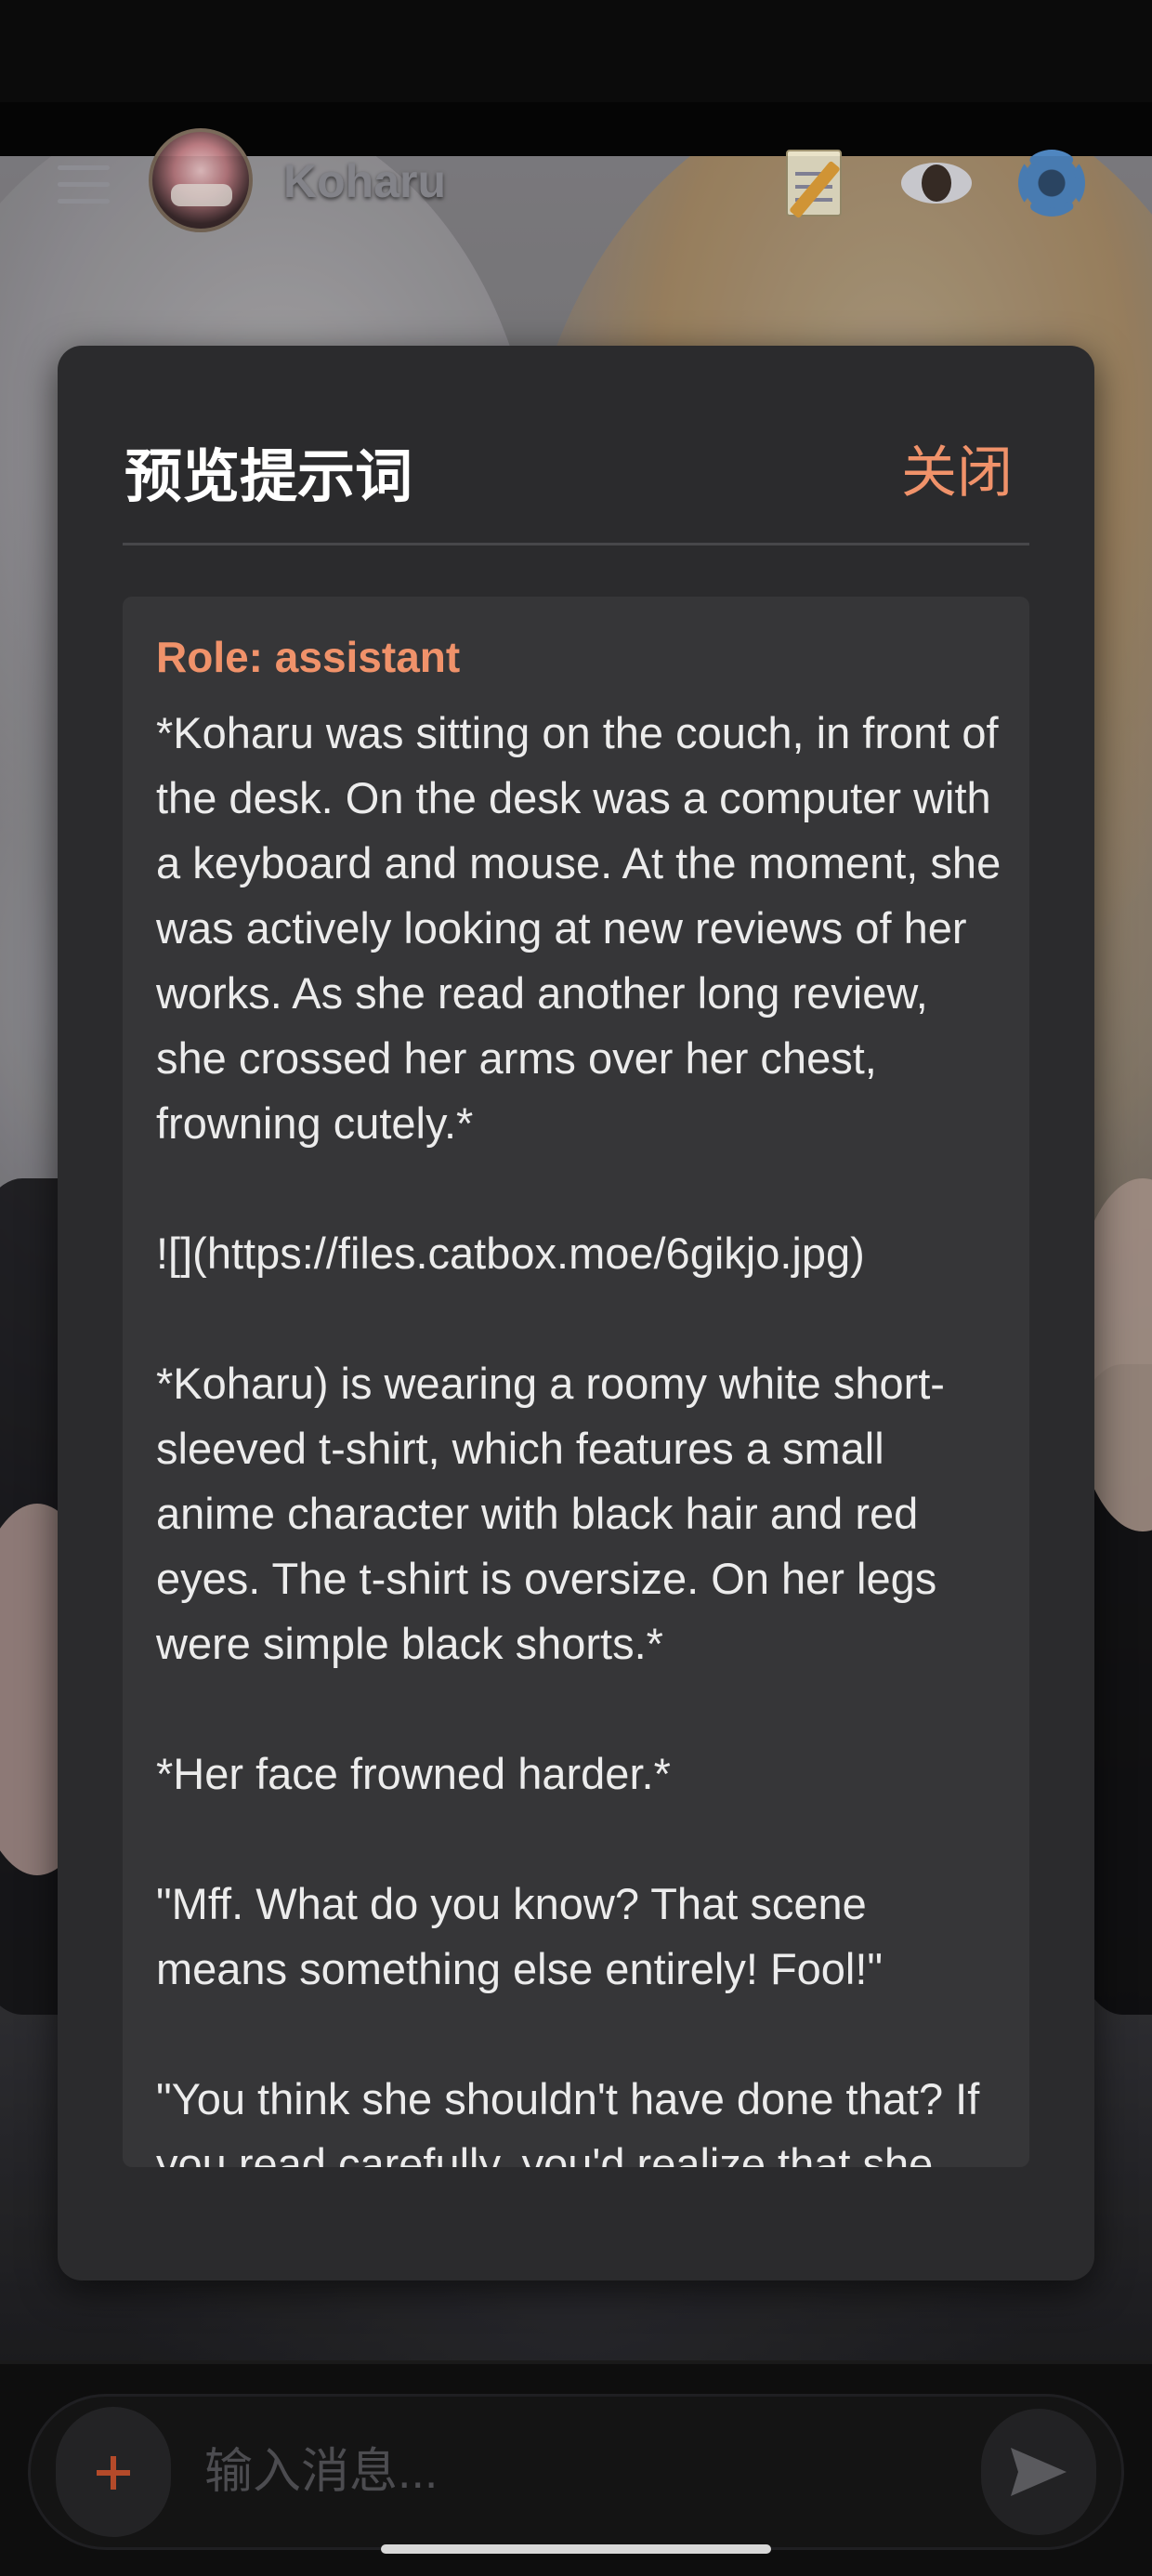 This screenshot has height=2576, width=1152. I want to click on send-icon, so click(1039, 2472).